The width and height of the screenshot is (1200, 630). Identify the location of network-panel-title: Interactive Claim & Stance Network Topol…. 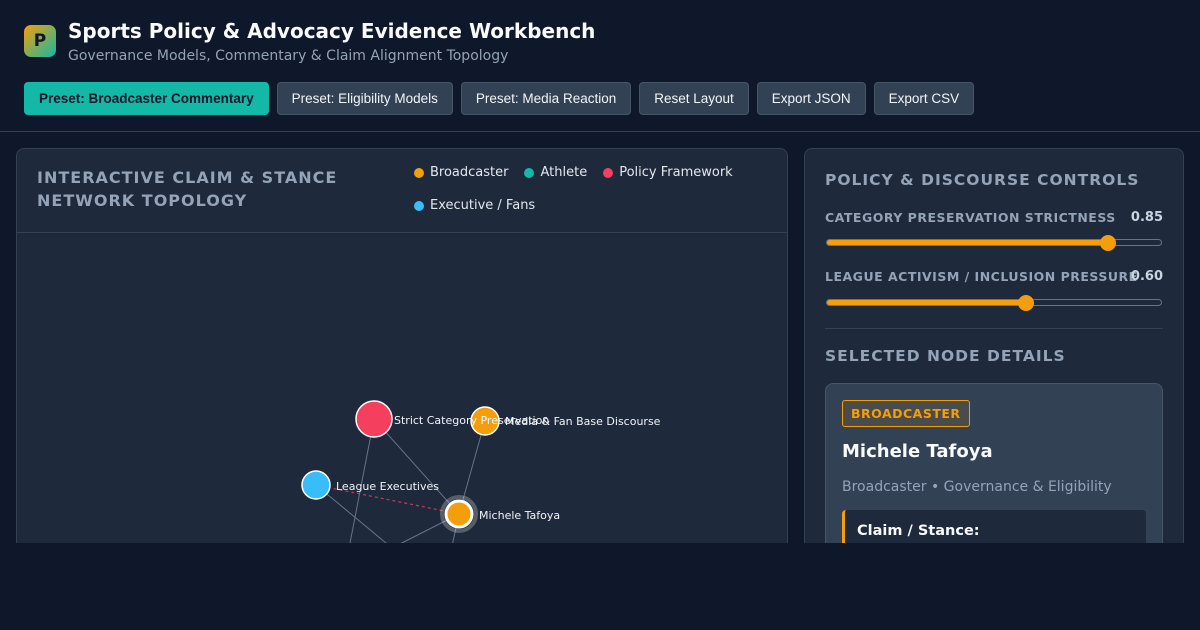
(187, 189).